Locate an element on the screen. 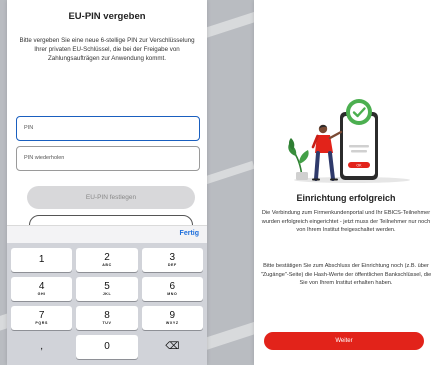 The width and height of the screenshot is (438, 365). key-digit: 1 is located at coordinates (41, 259).